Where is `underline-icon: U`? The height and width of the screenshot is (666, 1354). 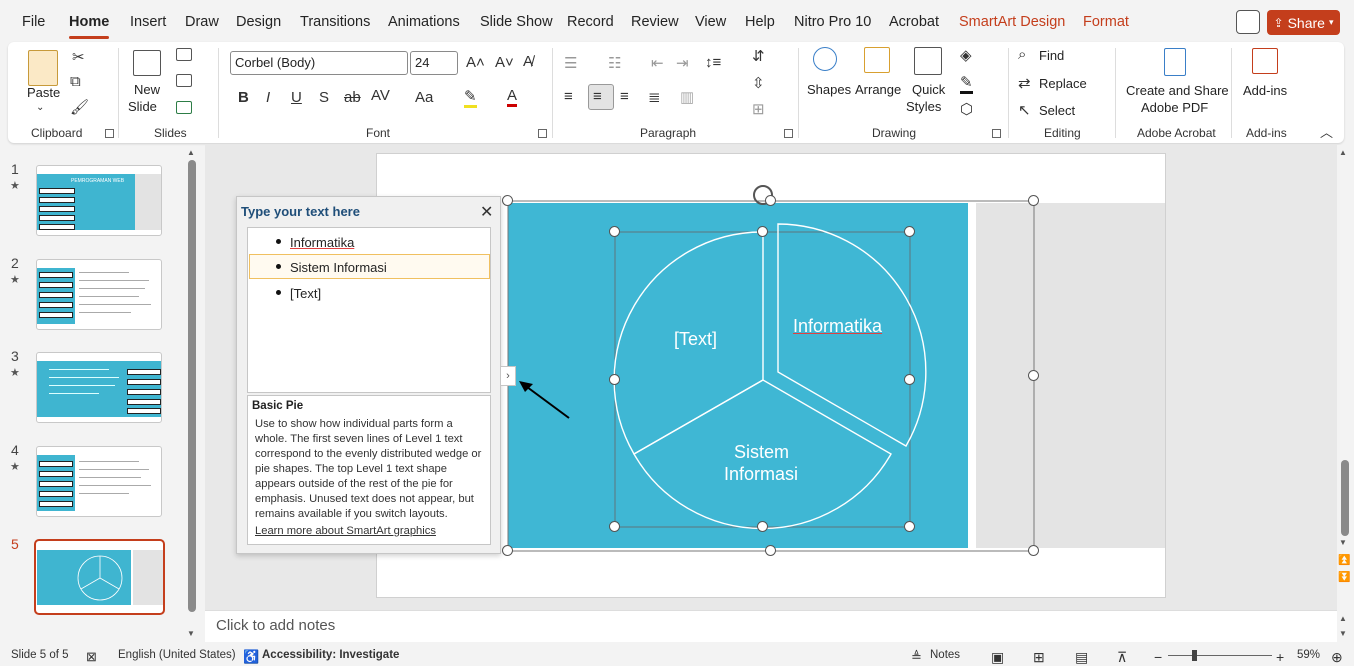 underline-icon: U is located at coordinates (296, 97).